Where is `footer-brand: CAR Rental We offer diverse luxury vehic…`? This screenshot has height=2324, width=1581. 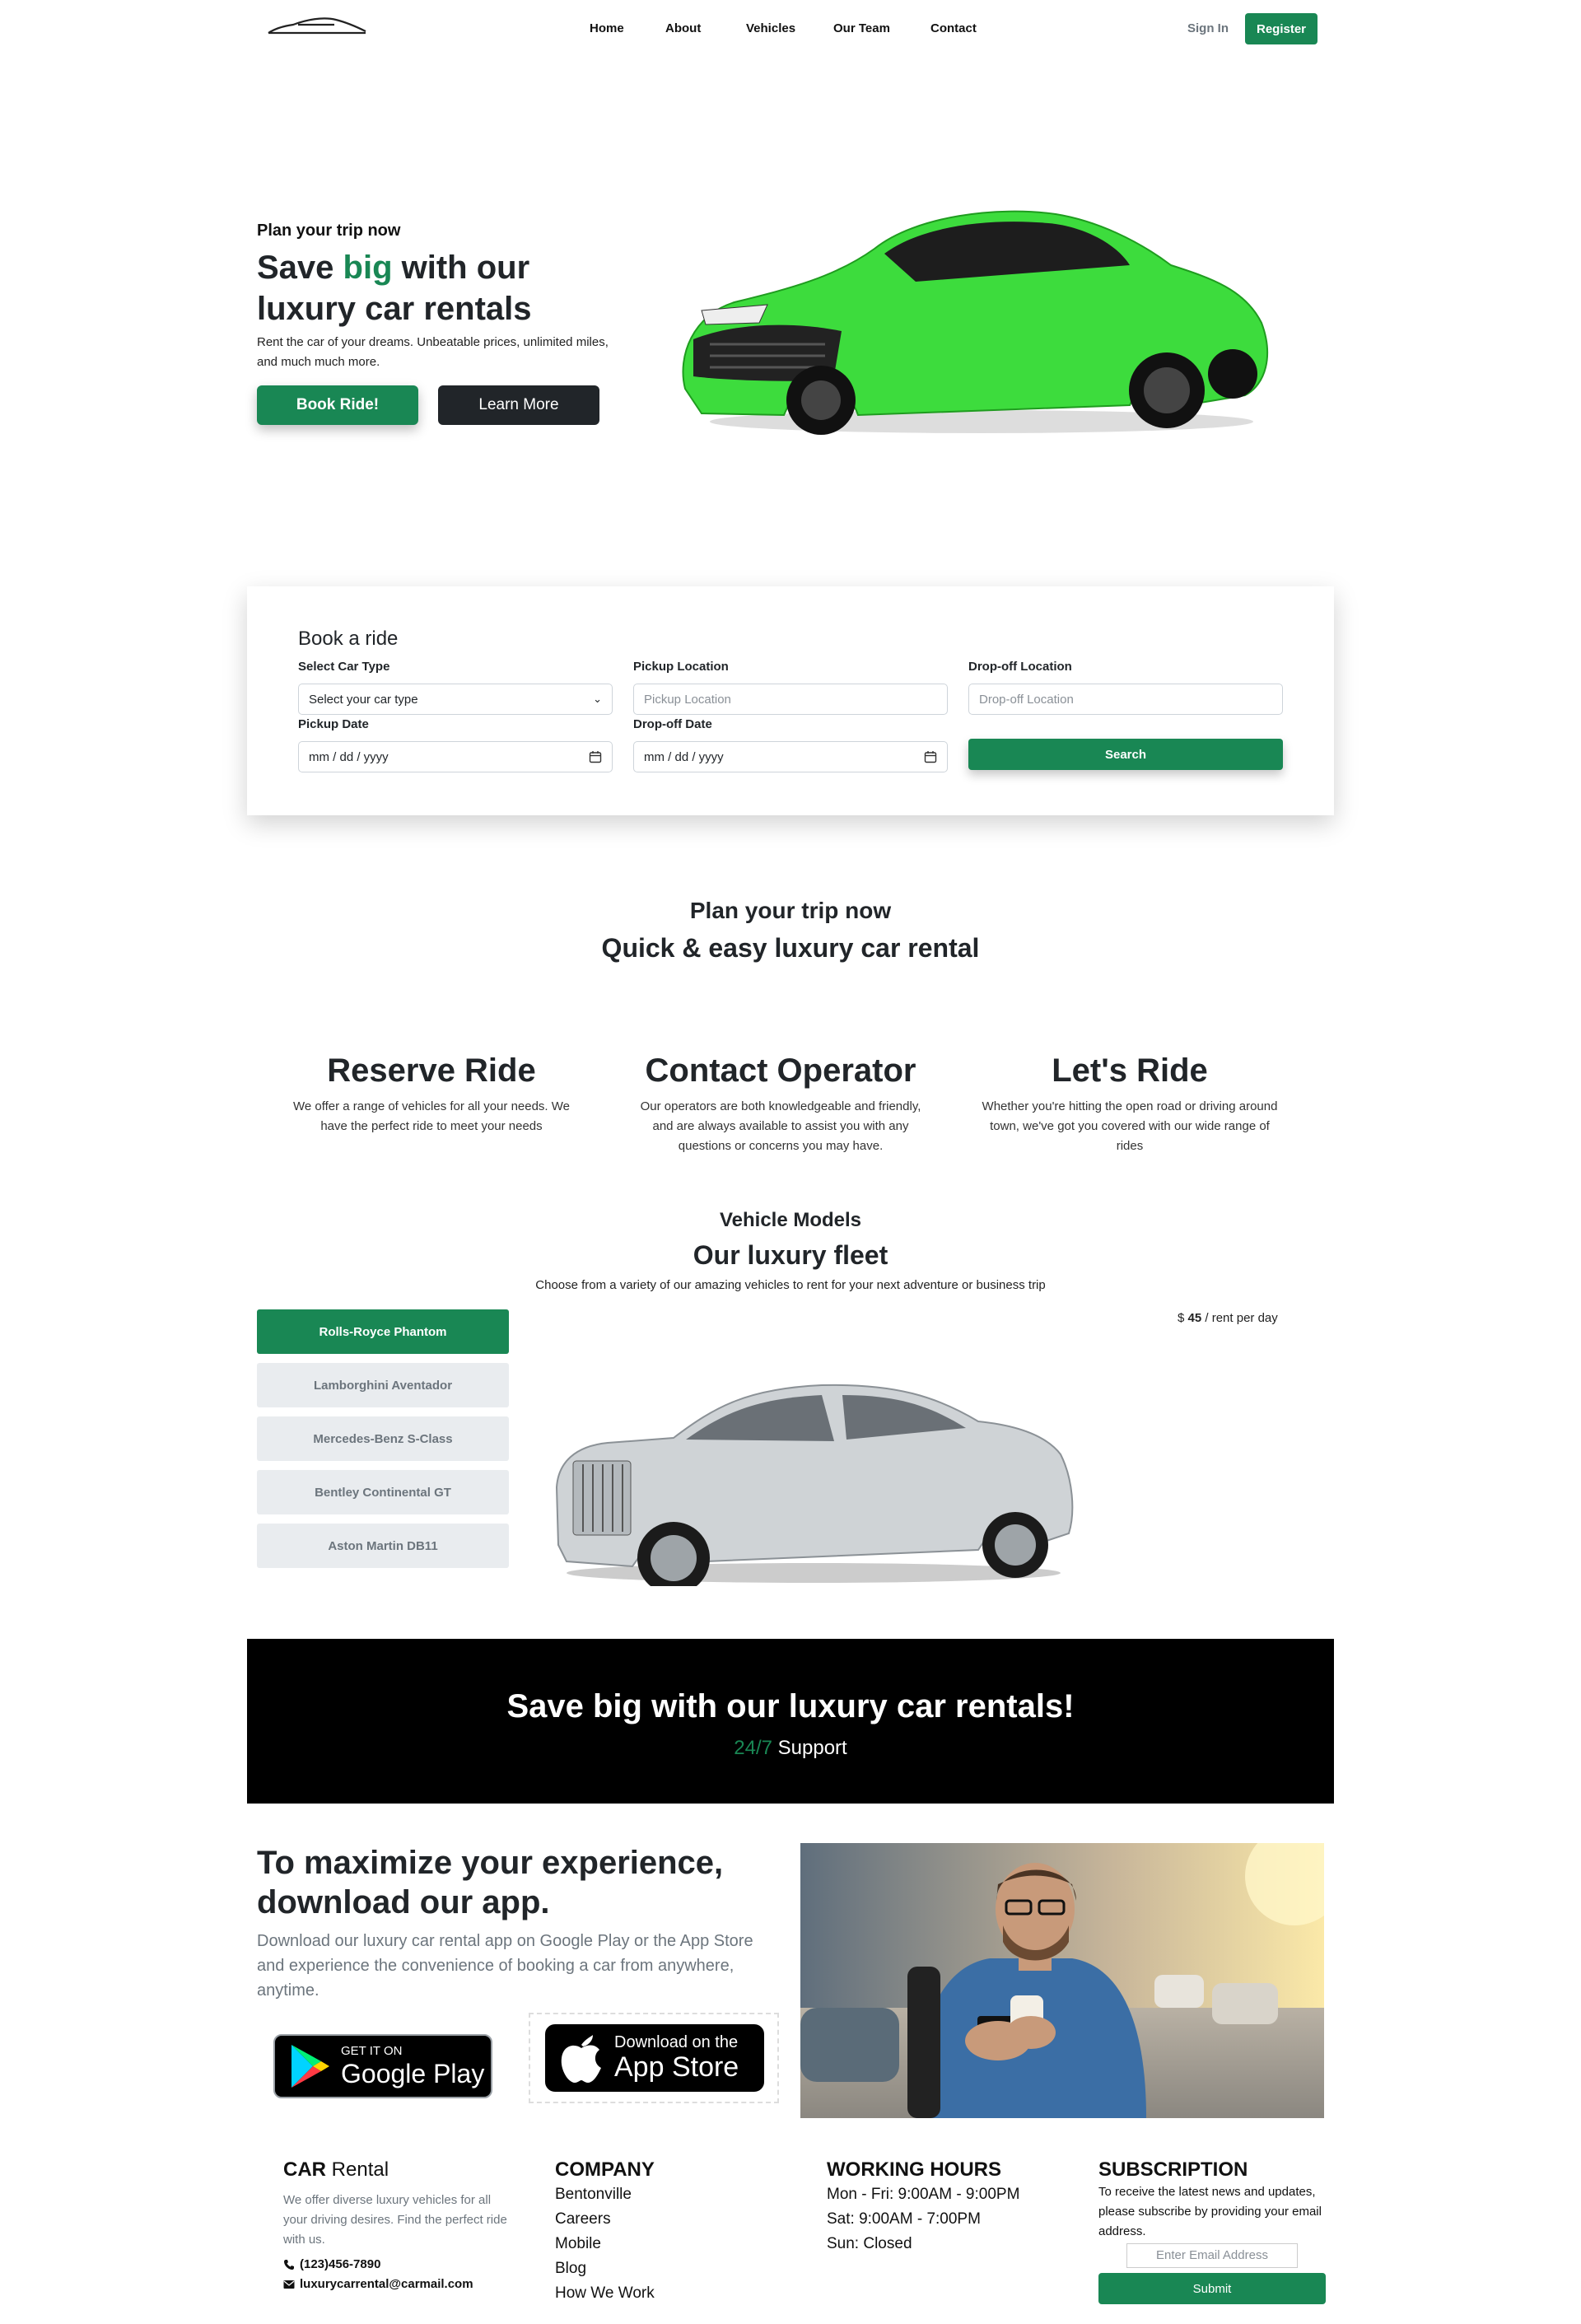
footer-brand: CAR Rental We offer diverse luxury vehic… is located at coordinates (398, 2226).